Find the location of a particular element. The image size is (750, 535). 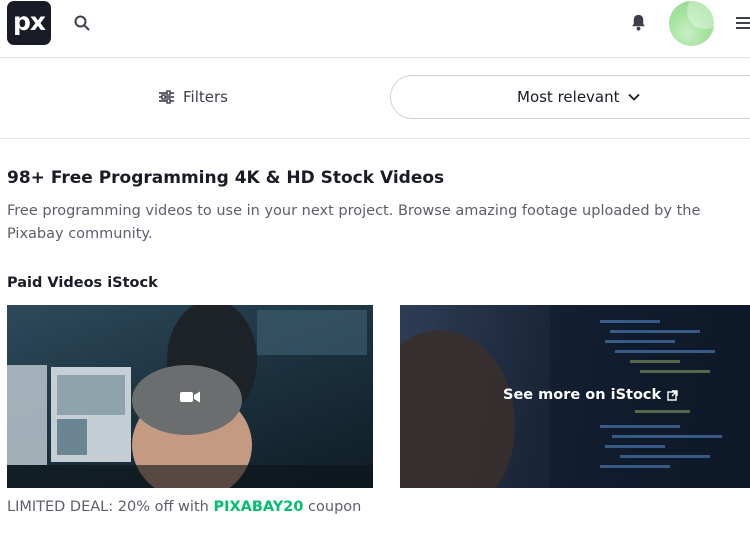

video-camera-icon is located at coordinates (190, 397).